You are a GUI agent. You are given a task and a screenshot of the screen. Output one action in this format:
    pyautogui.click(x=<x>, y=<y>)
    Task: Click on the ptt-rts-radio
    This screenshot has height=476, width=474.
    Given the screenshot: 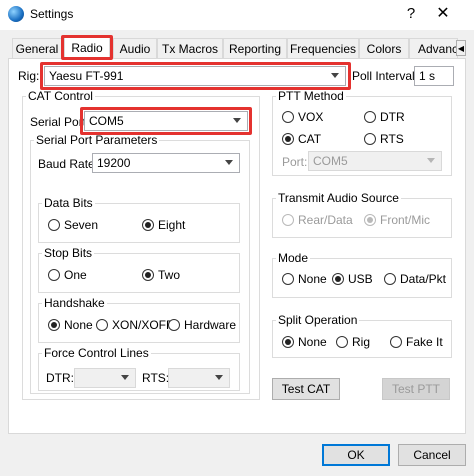 What is the action you would take?
    pyautogui.click(x=370, y=139)
    